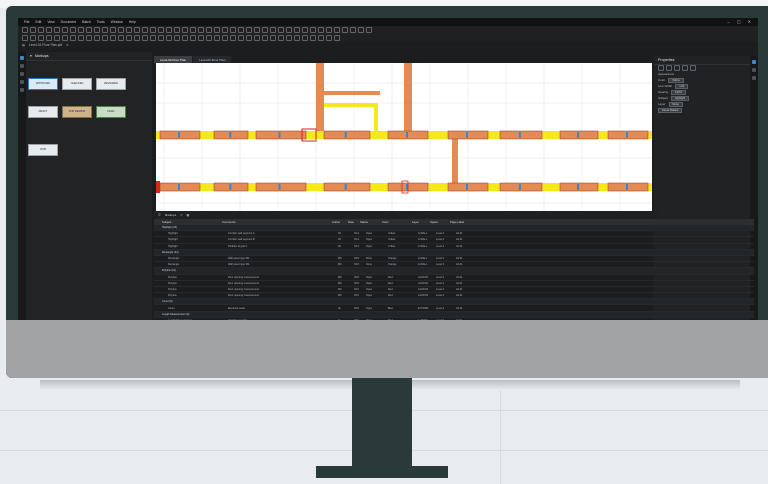 The width and height of the screenshot is (768, 484). I want to click on font-icon, so click(693, 68).